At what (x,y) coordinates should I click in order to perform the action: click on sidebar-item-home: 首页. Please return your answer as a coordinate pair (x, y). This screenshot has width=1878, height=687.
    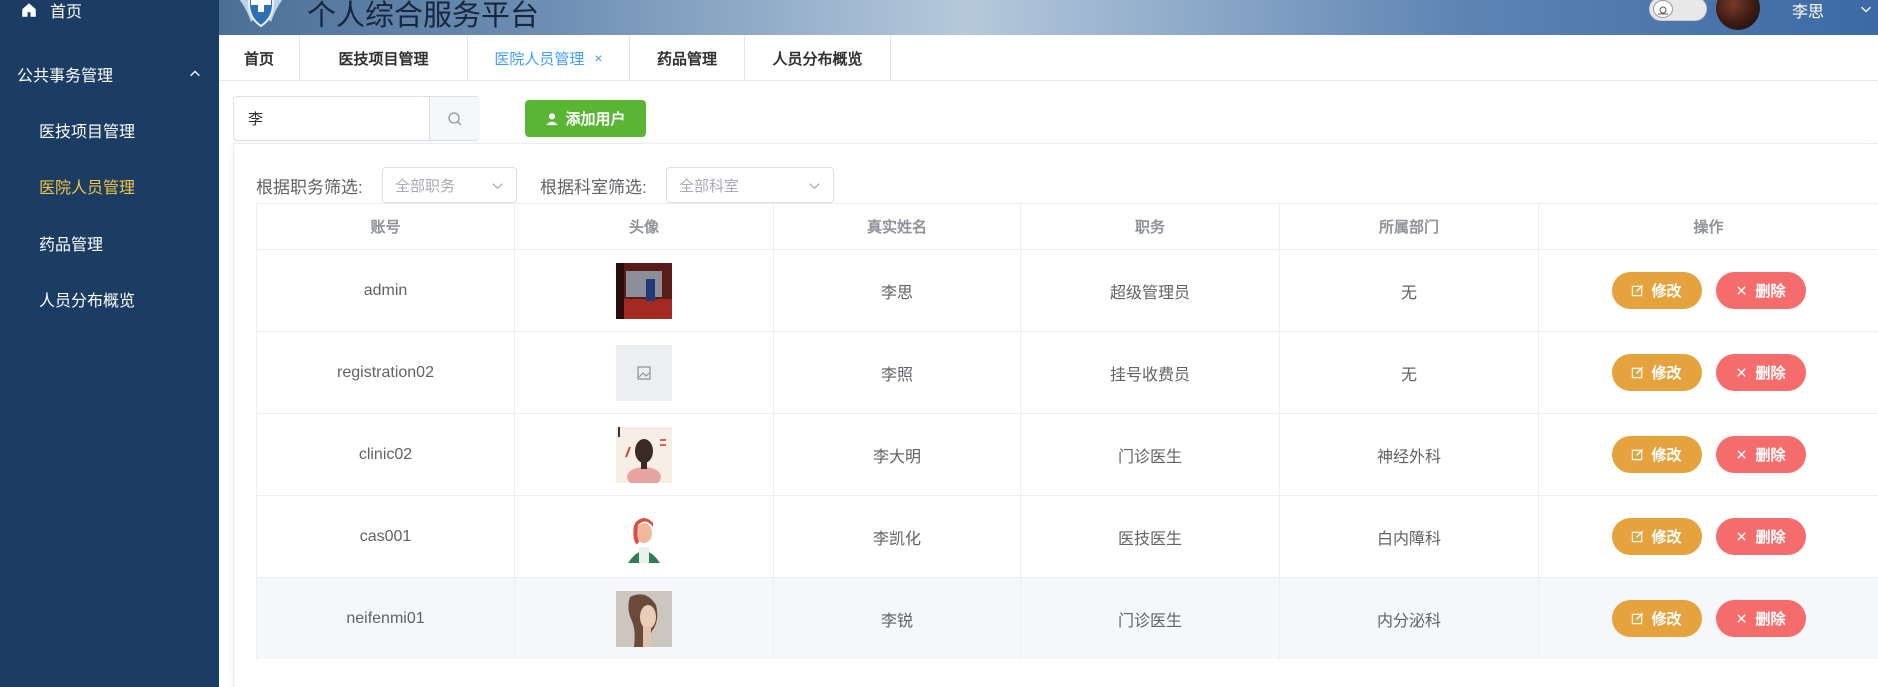
    Looking at the image, I should click on (51, 11).